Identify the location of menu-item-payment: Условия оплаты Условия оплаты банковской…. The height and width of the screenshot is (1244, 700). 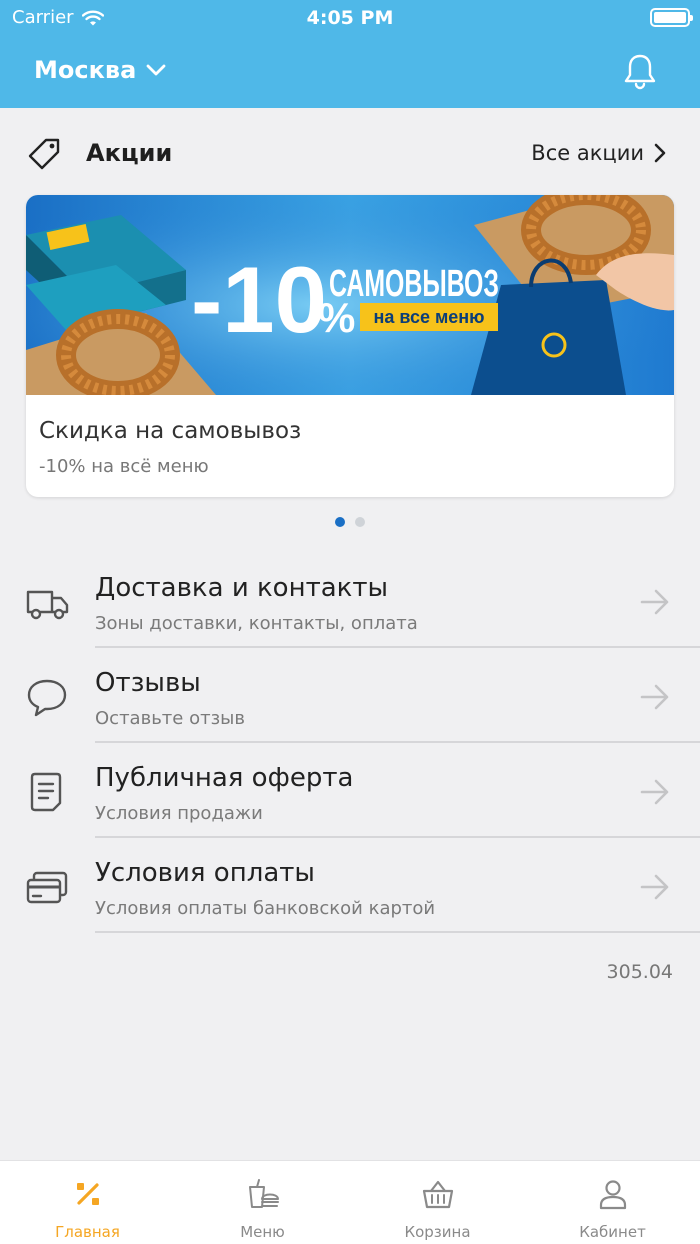
(350, 885).